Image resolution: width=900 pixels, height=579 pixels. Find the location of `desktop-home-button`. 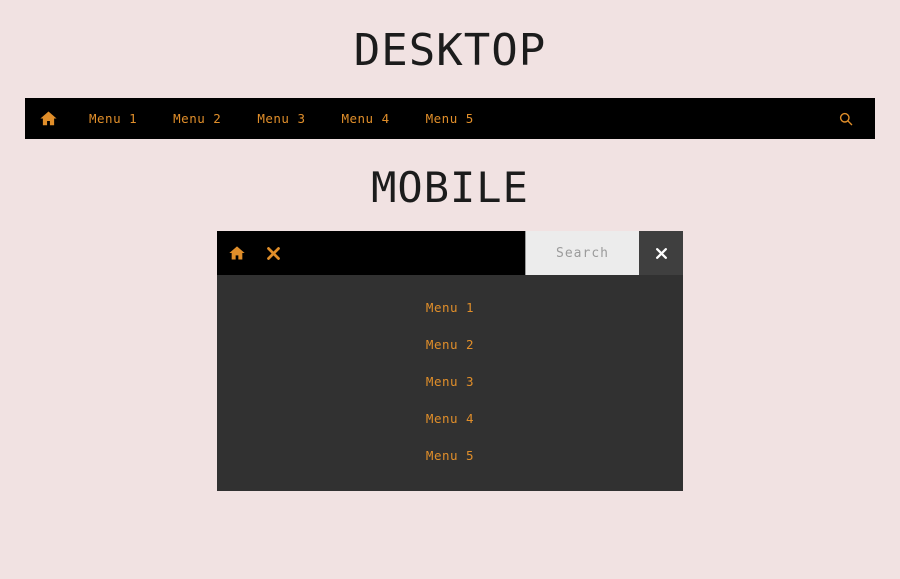

desktop-home-button is located at coordinates (48, 118).